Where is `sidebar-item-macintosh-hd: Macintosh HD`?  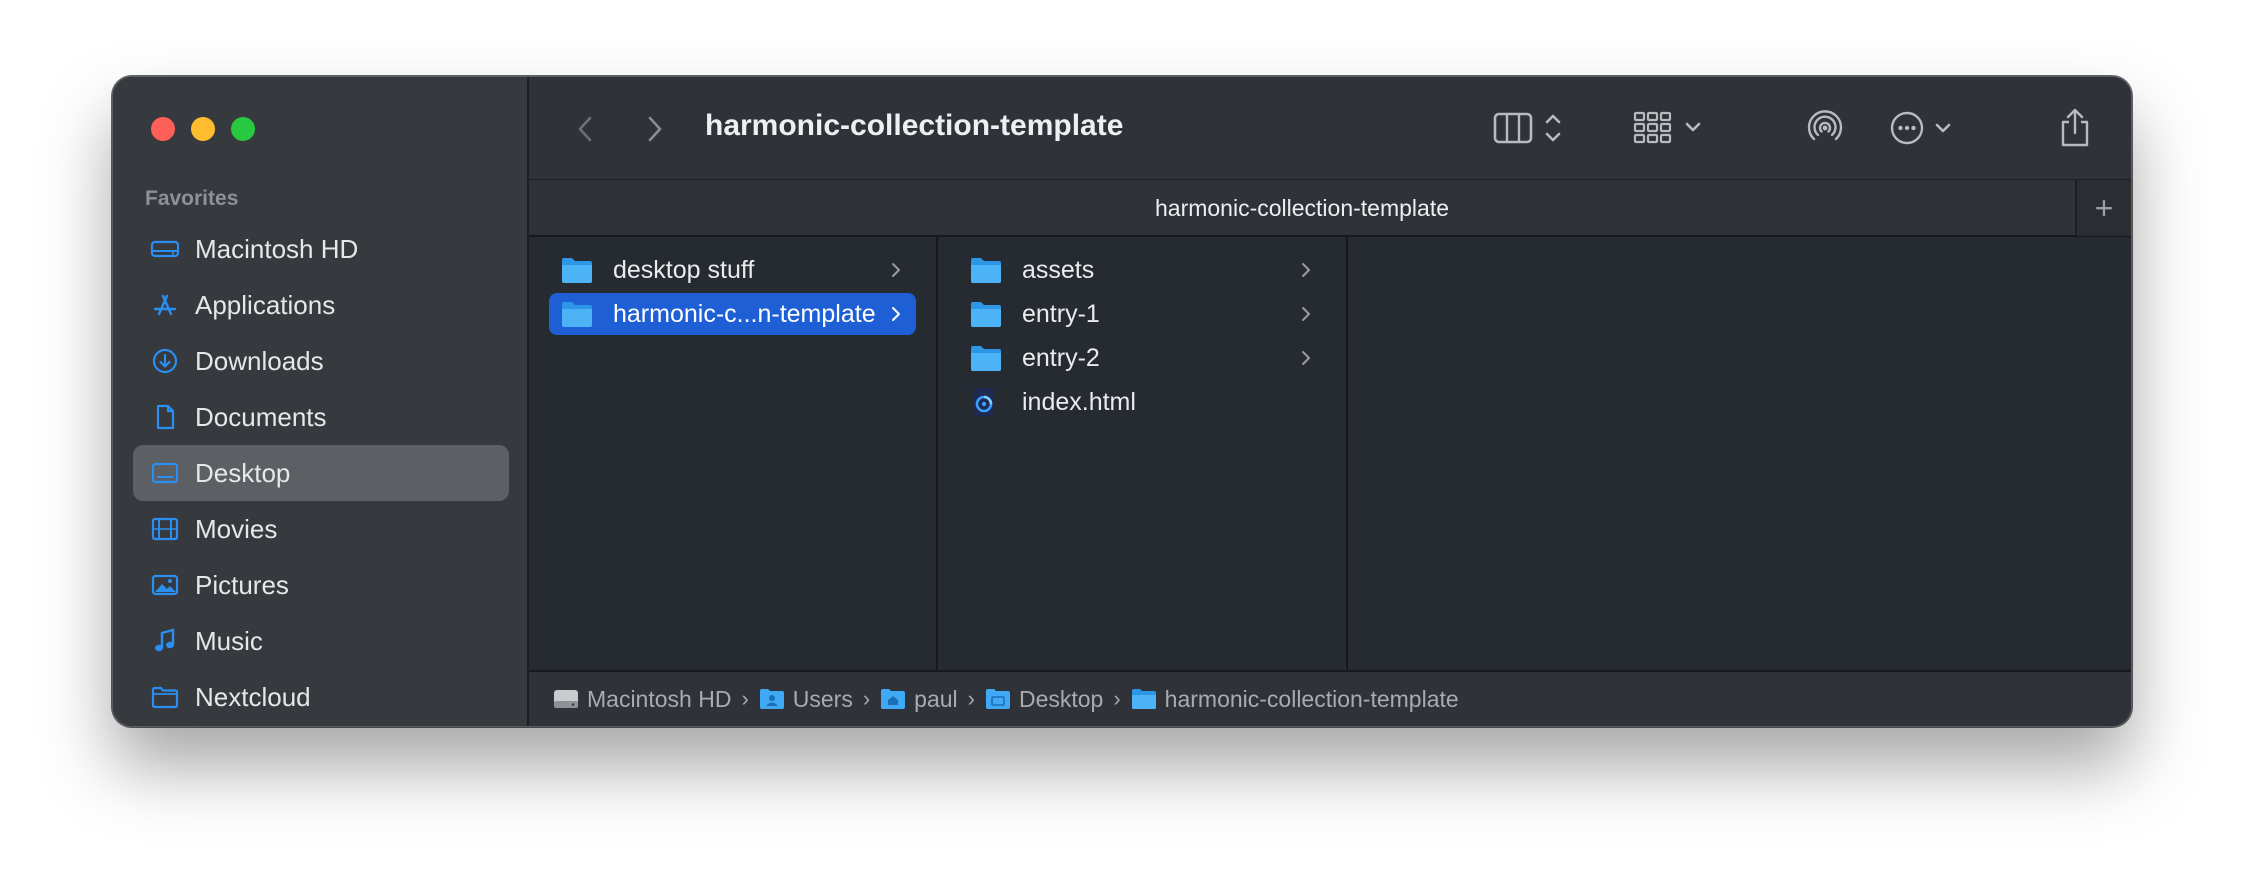 sidebar-item-macintosh-hd: Macintosh HD is located at coordinates (321, 249).